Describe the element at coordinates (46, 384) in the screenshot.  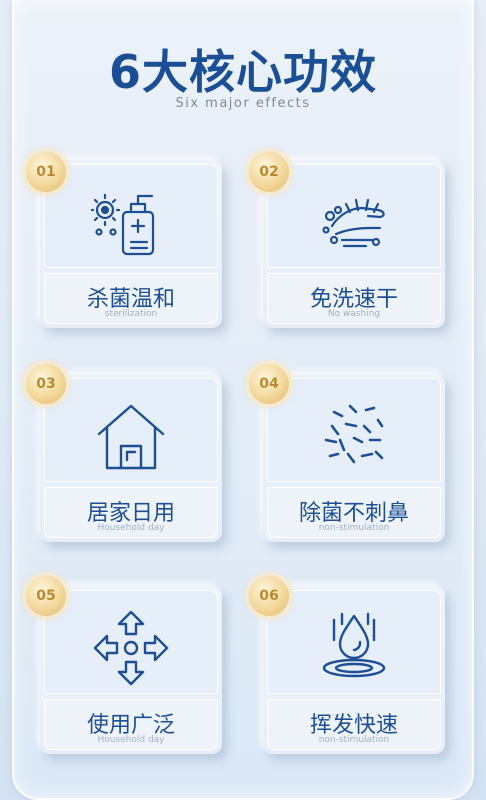
I see `number-badge-3: 03` at that location.